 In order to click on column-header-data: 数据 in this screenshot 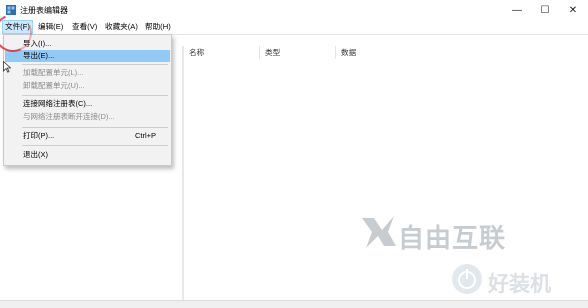, I will do `click(413, 52)`.